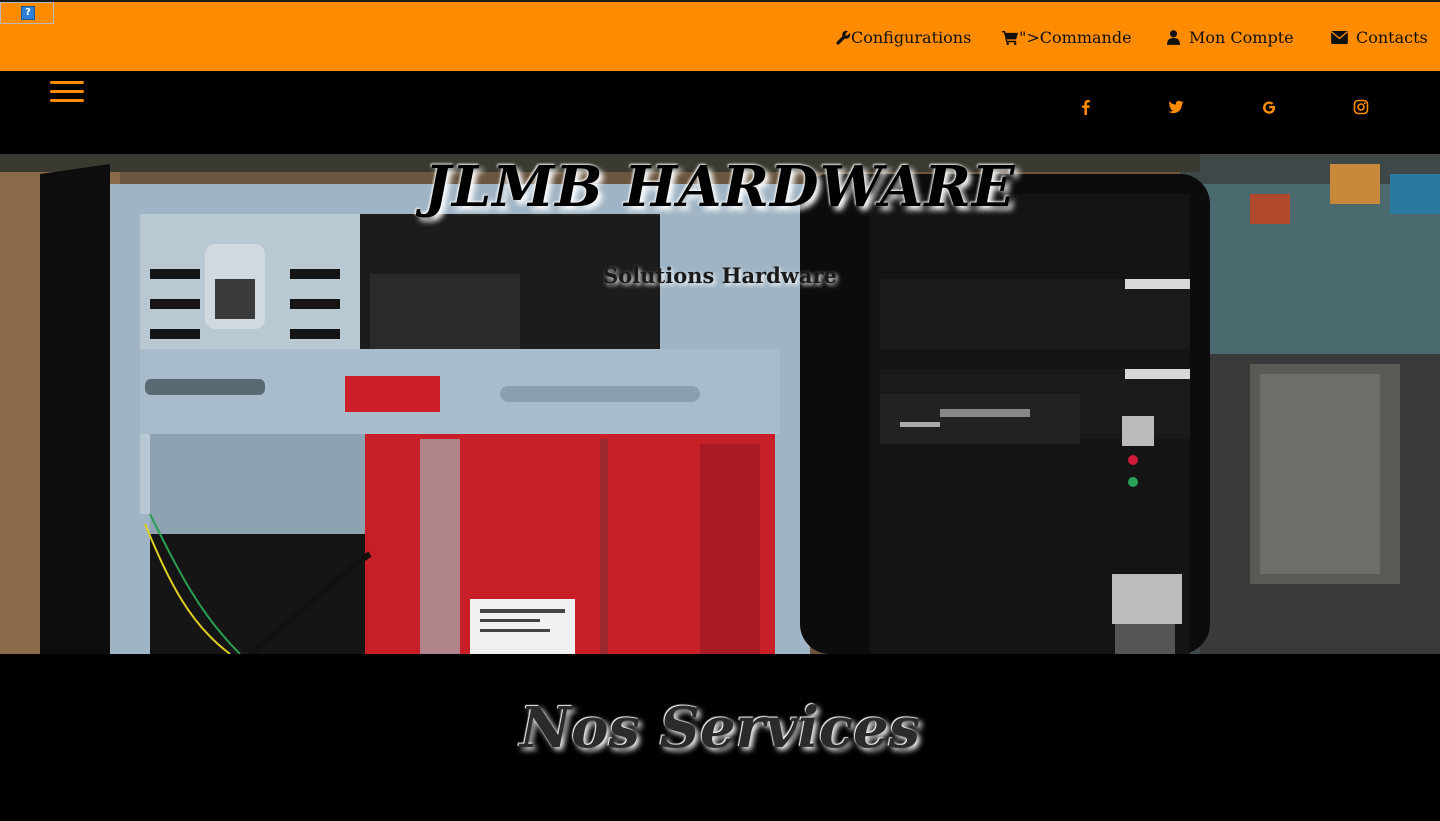  I want to click on wrench-icon, so click(843, 37).